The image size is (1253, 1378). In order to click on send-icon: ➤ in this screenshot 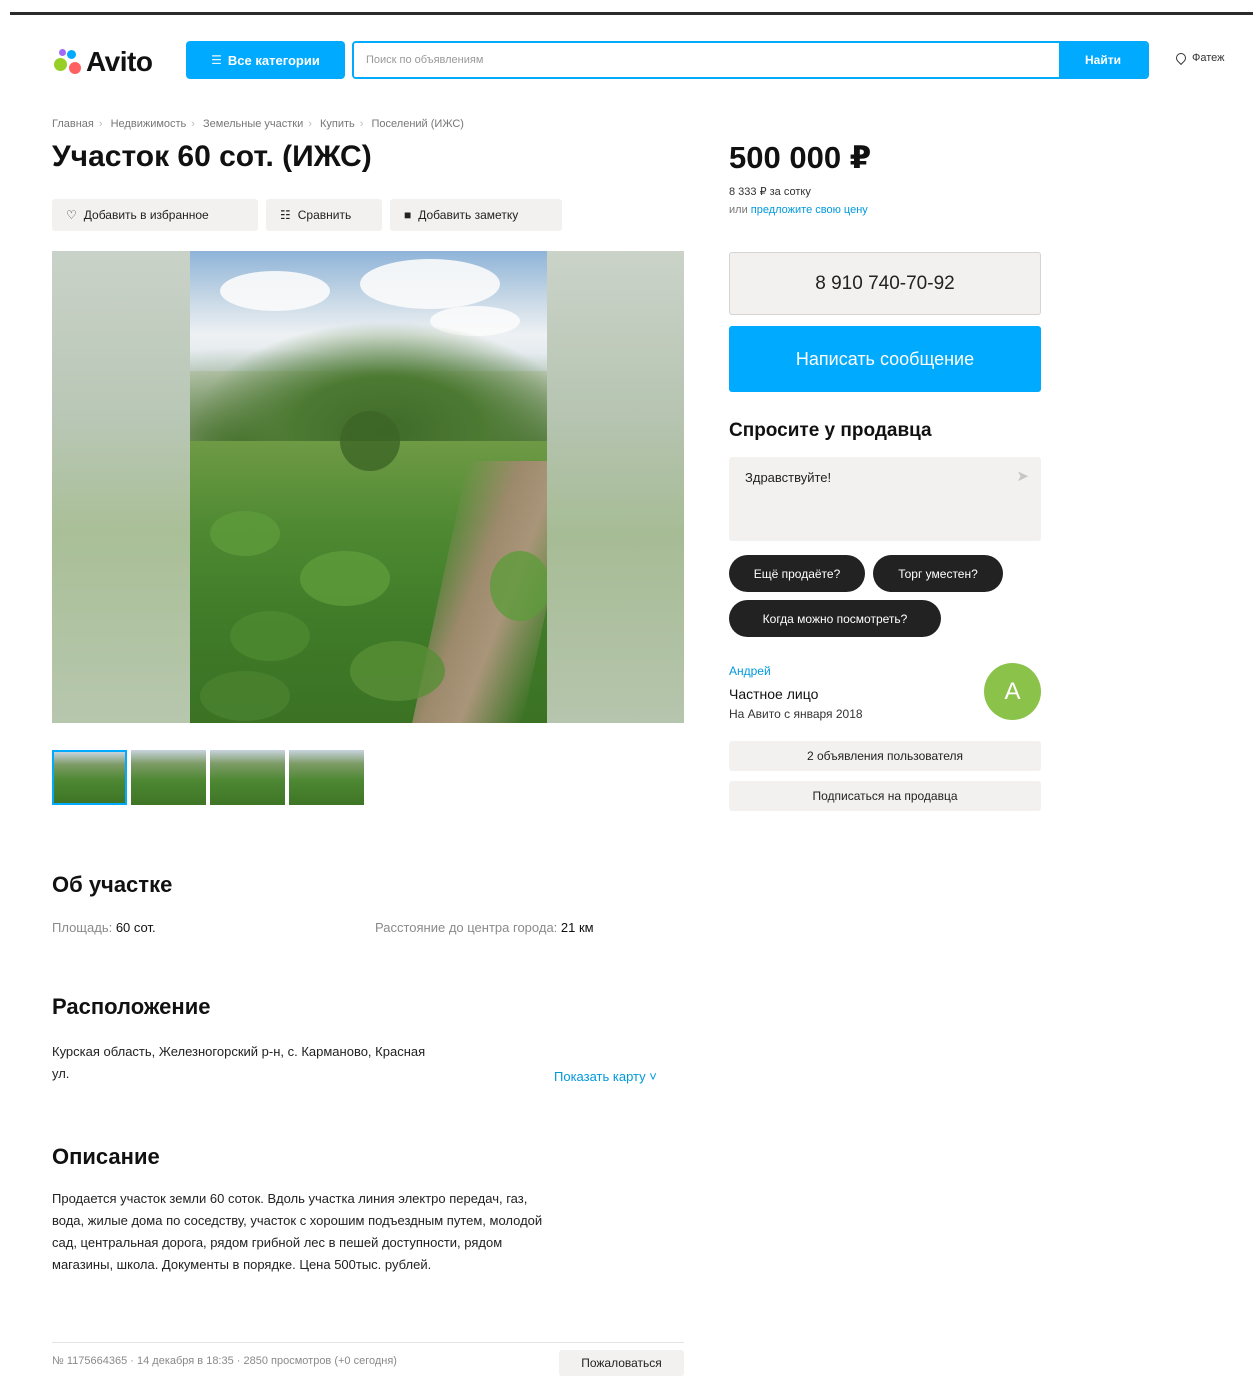, I will do `click(1022, 476)`.